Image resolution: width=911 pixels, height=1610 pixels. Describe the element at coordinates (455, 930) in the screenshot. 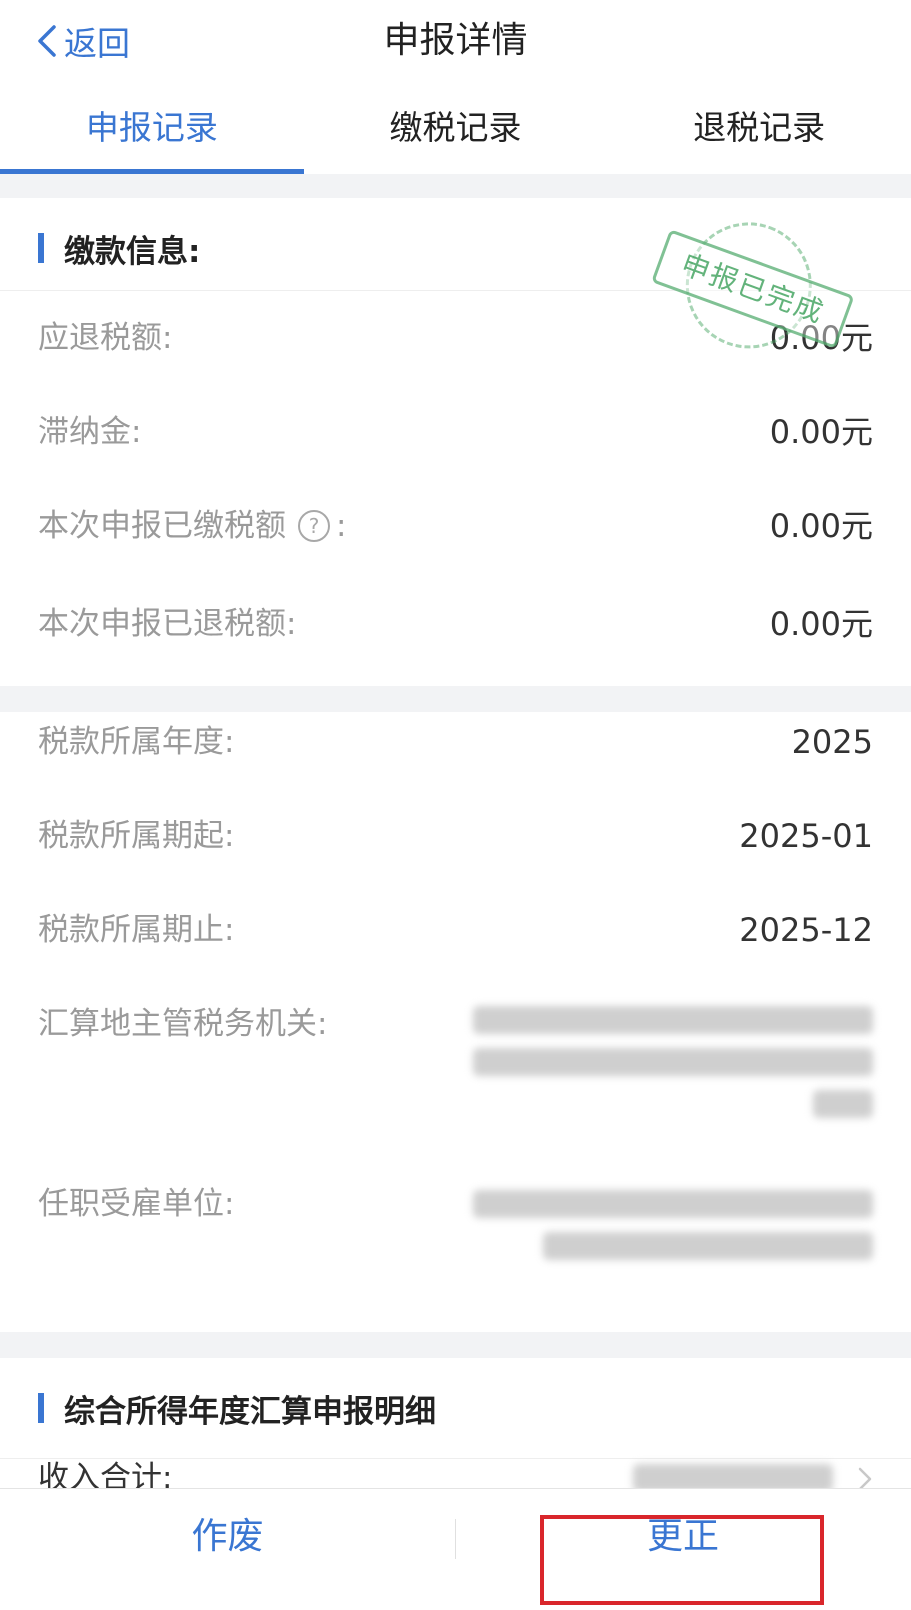

I see `info-row: 税款所属期止: 2025-12` at that location.